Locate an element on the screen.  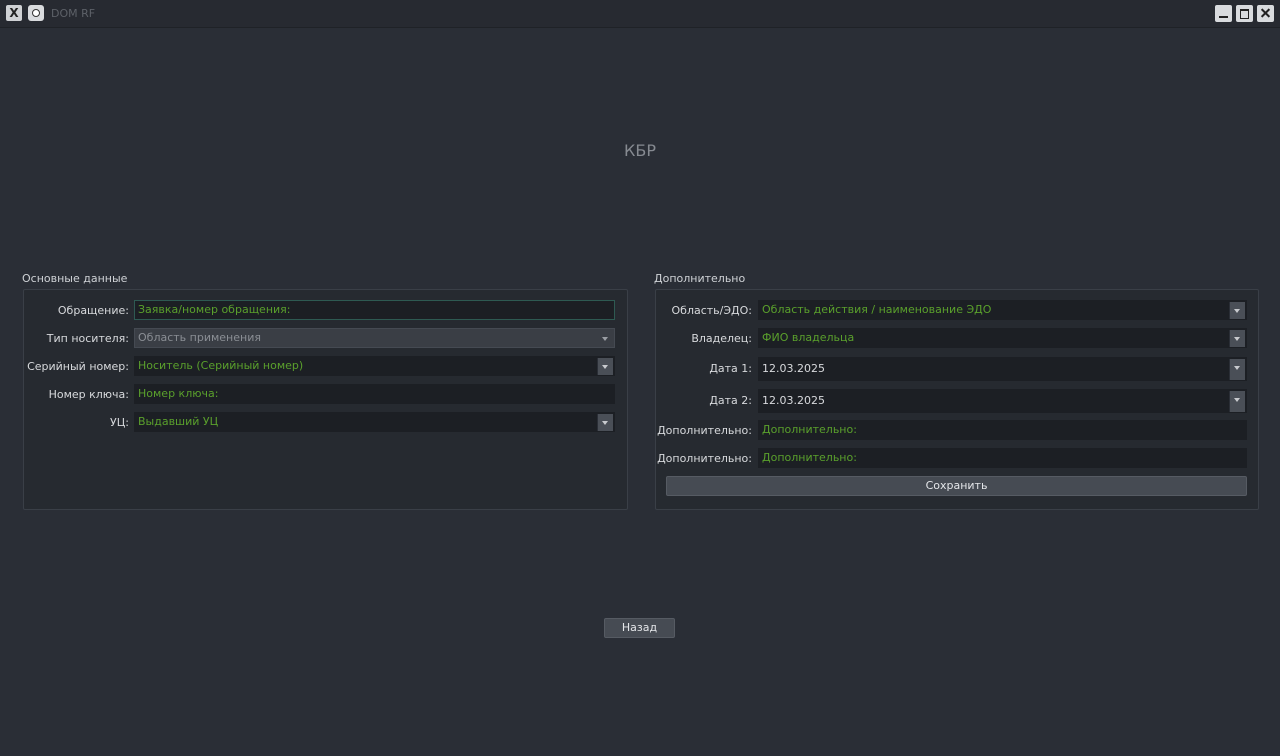
window-titlebar: X DOM RF is located at coordinates (640, 14).